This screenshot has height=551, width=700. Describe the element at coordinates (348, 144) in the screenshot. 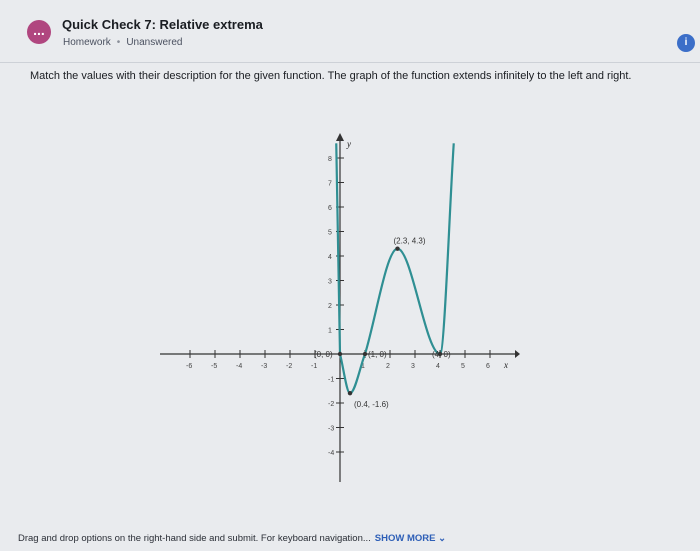

I see `y-axis-label: y` at that location.